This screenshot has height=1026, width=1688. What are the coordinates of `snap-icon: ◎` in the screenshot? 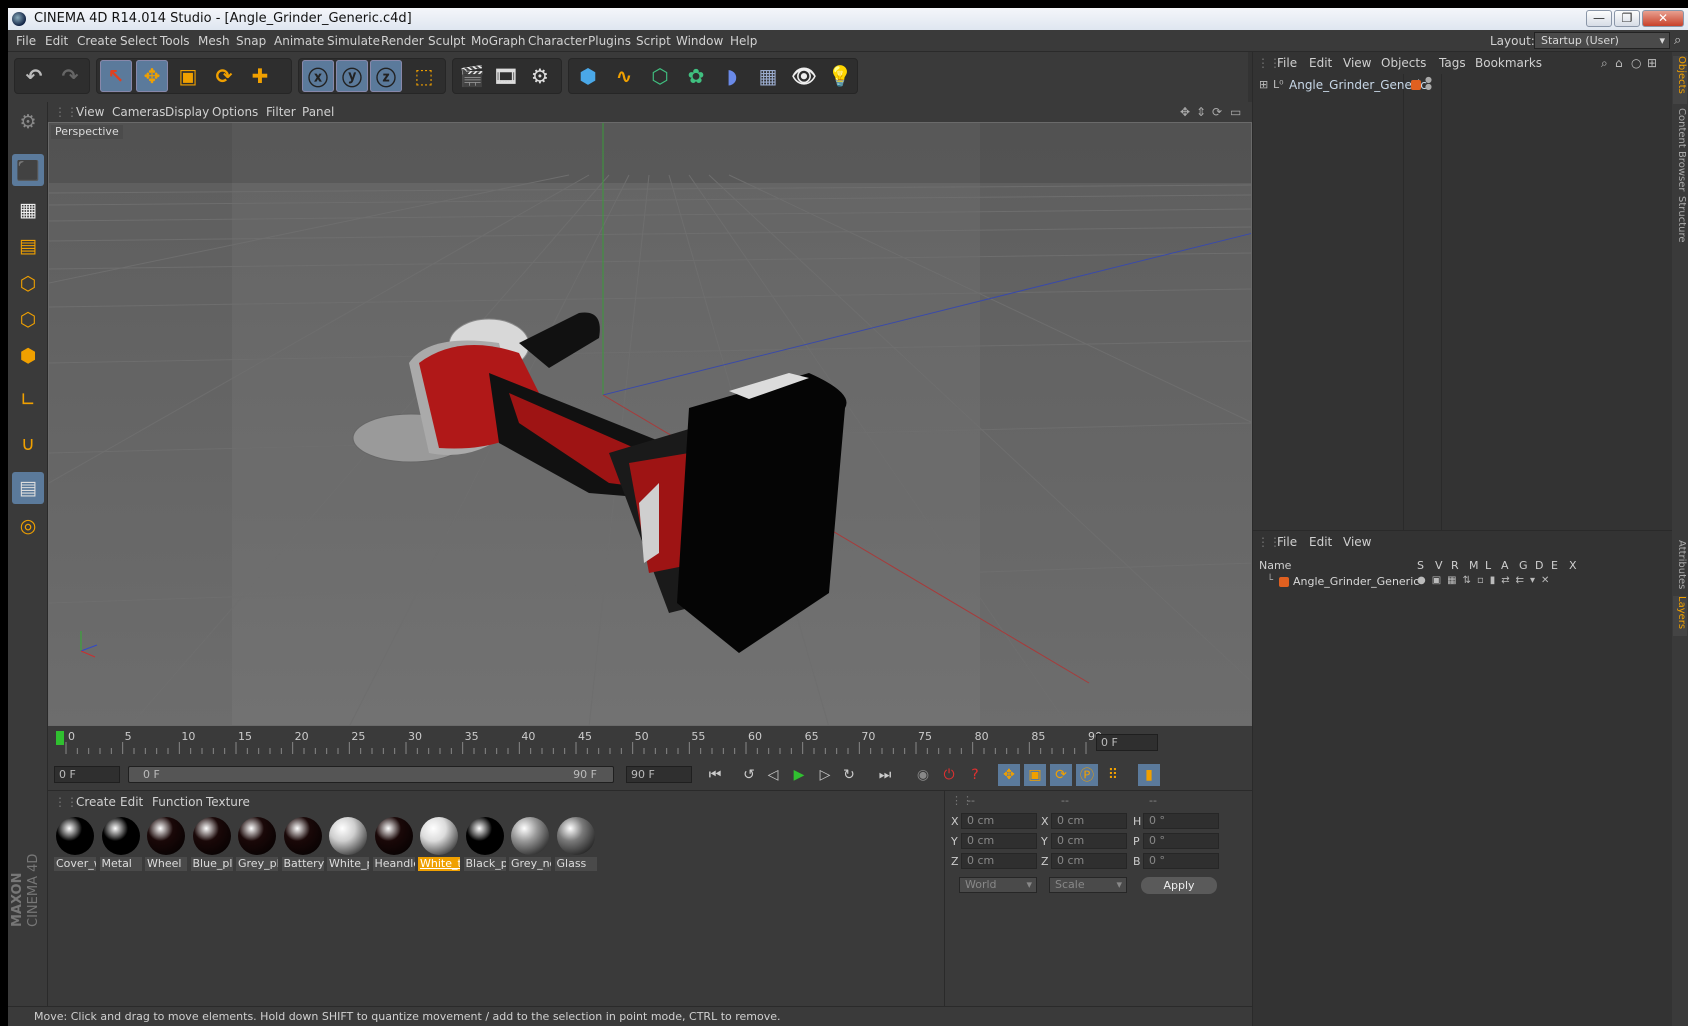 It's located at (28, 526).